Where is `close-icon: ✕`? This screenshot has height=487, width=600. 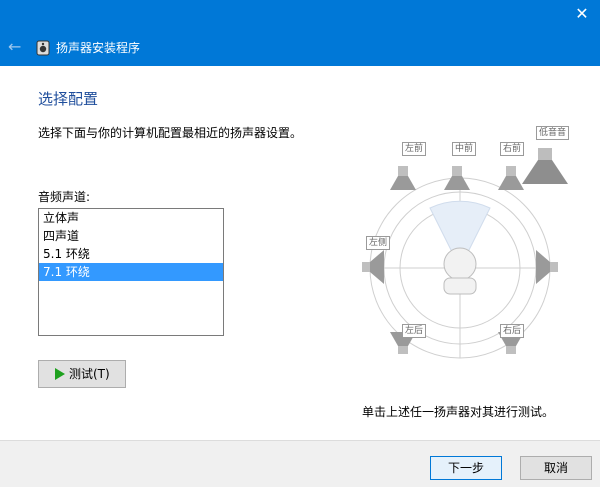
close-icon: ✕ is located at coordinates (582, 14).